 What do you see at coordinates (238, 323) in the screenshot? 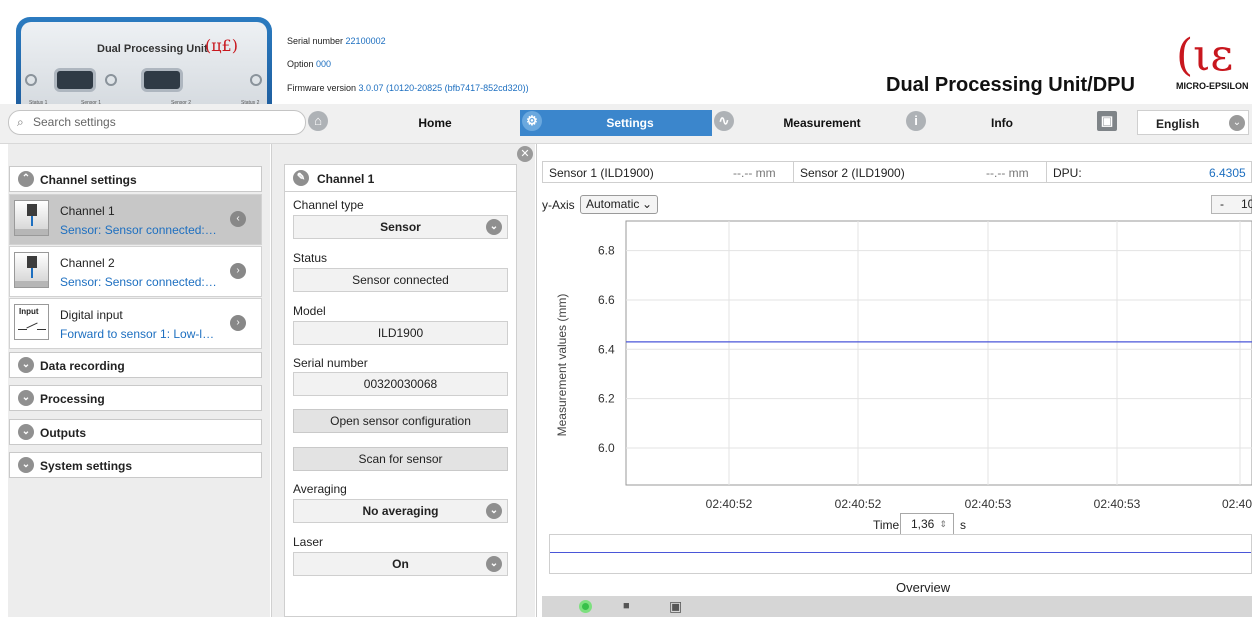
I see `chevron-right-icon: ›` at bounding box center [238, 323].